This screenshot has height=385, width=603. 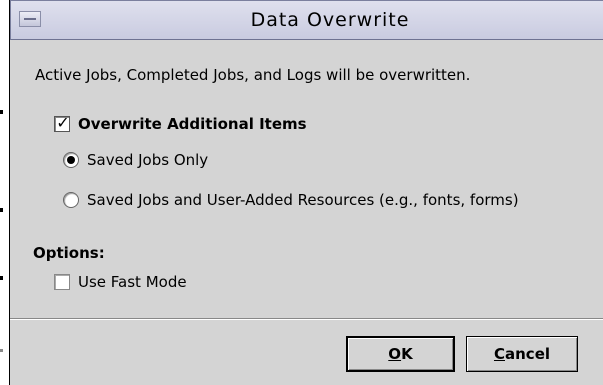 I want to click on cancel-mnemonic: C, so click(x=499, y=354).